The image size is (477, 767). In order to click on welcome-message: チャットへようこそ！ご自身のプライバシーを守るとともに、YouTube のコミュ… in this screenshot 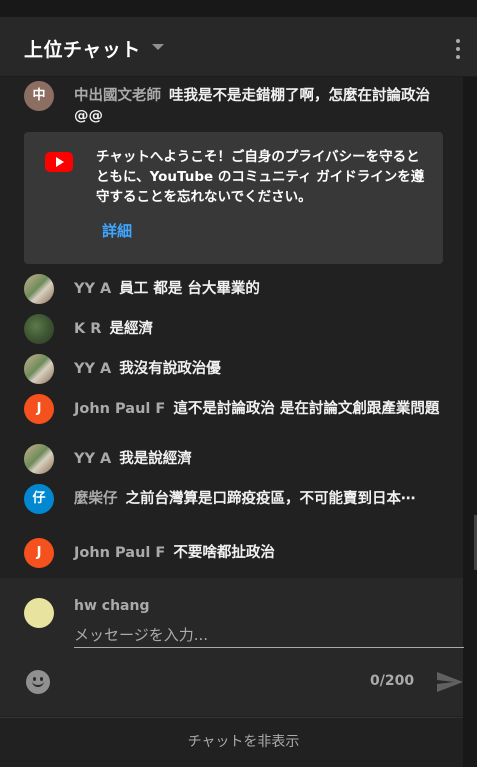, I will do `click(260, 177)`.